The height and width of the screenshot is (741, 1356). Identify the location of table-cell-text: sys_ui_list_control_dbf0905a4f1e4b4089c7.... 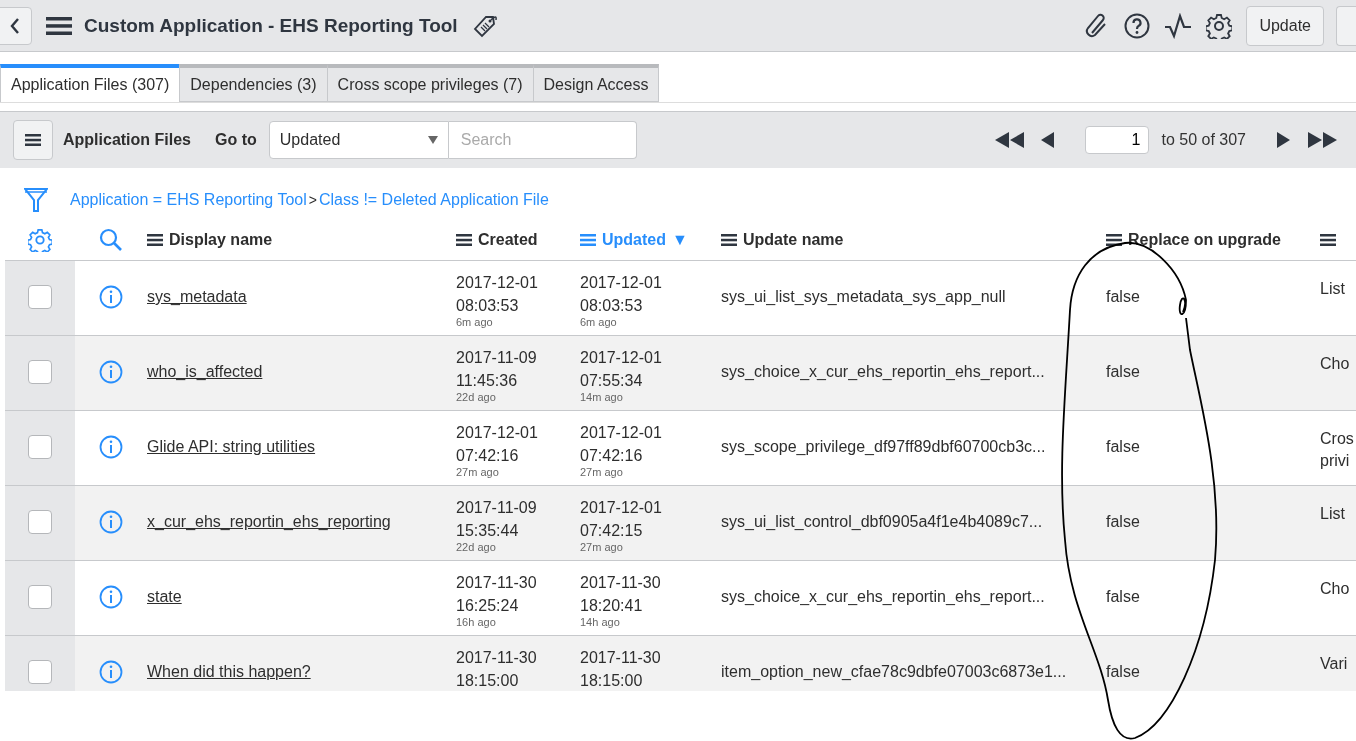
(882, 521).